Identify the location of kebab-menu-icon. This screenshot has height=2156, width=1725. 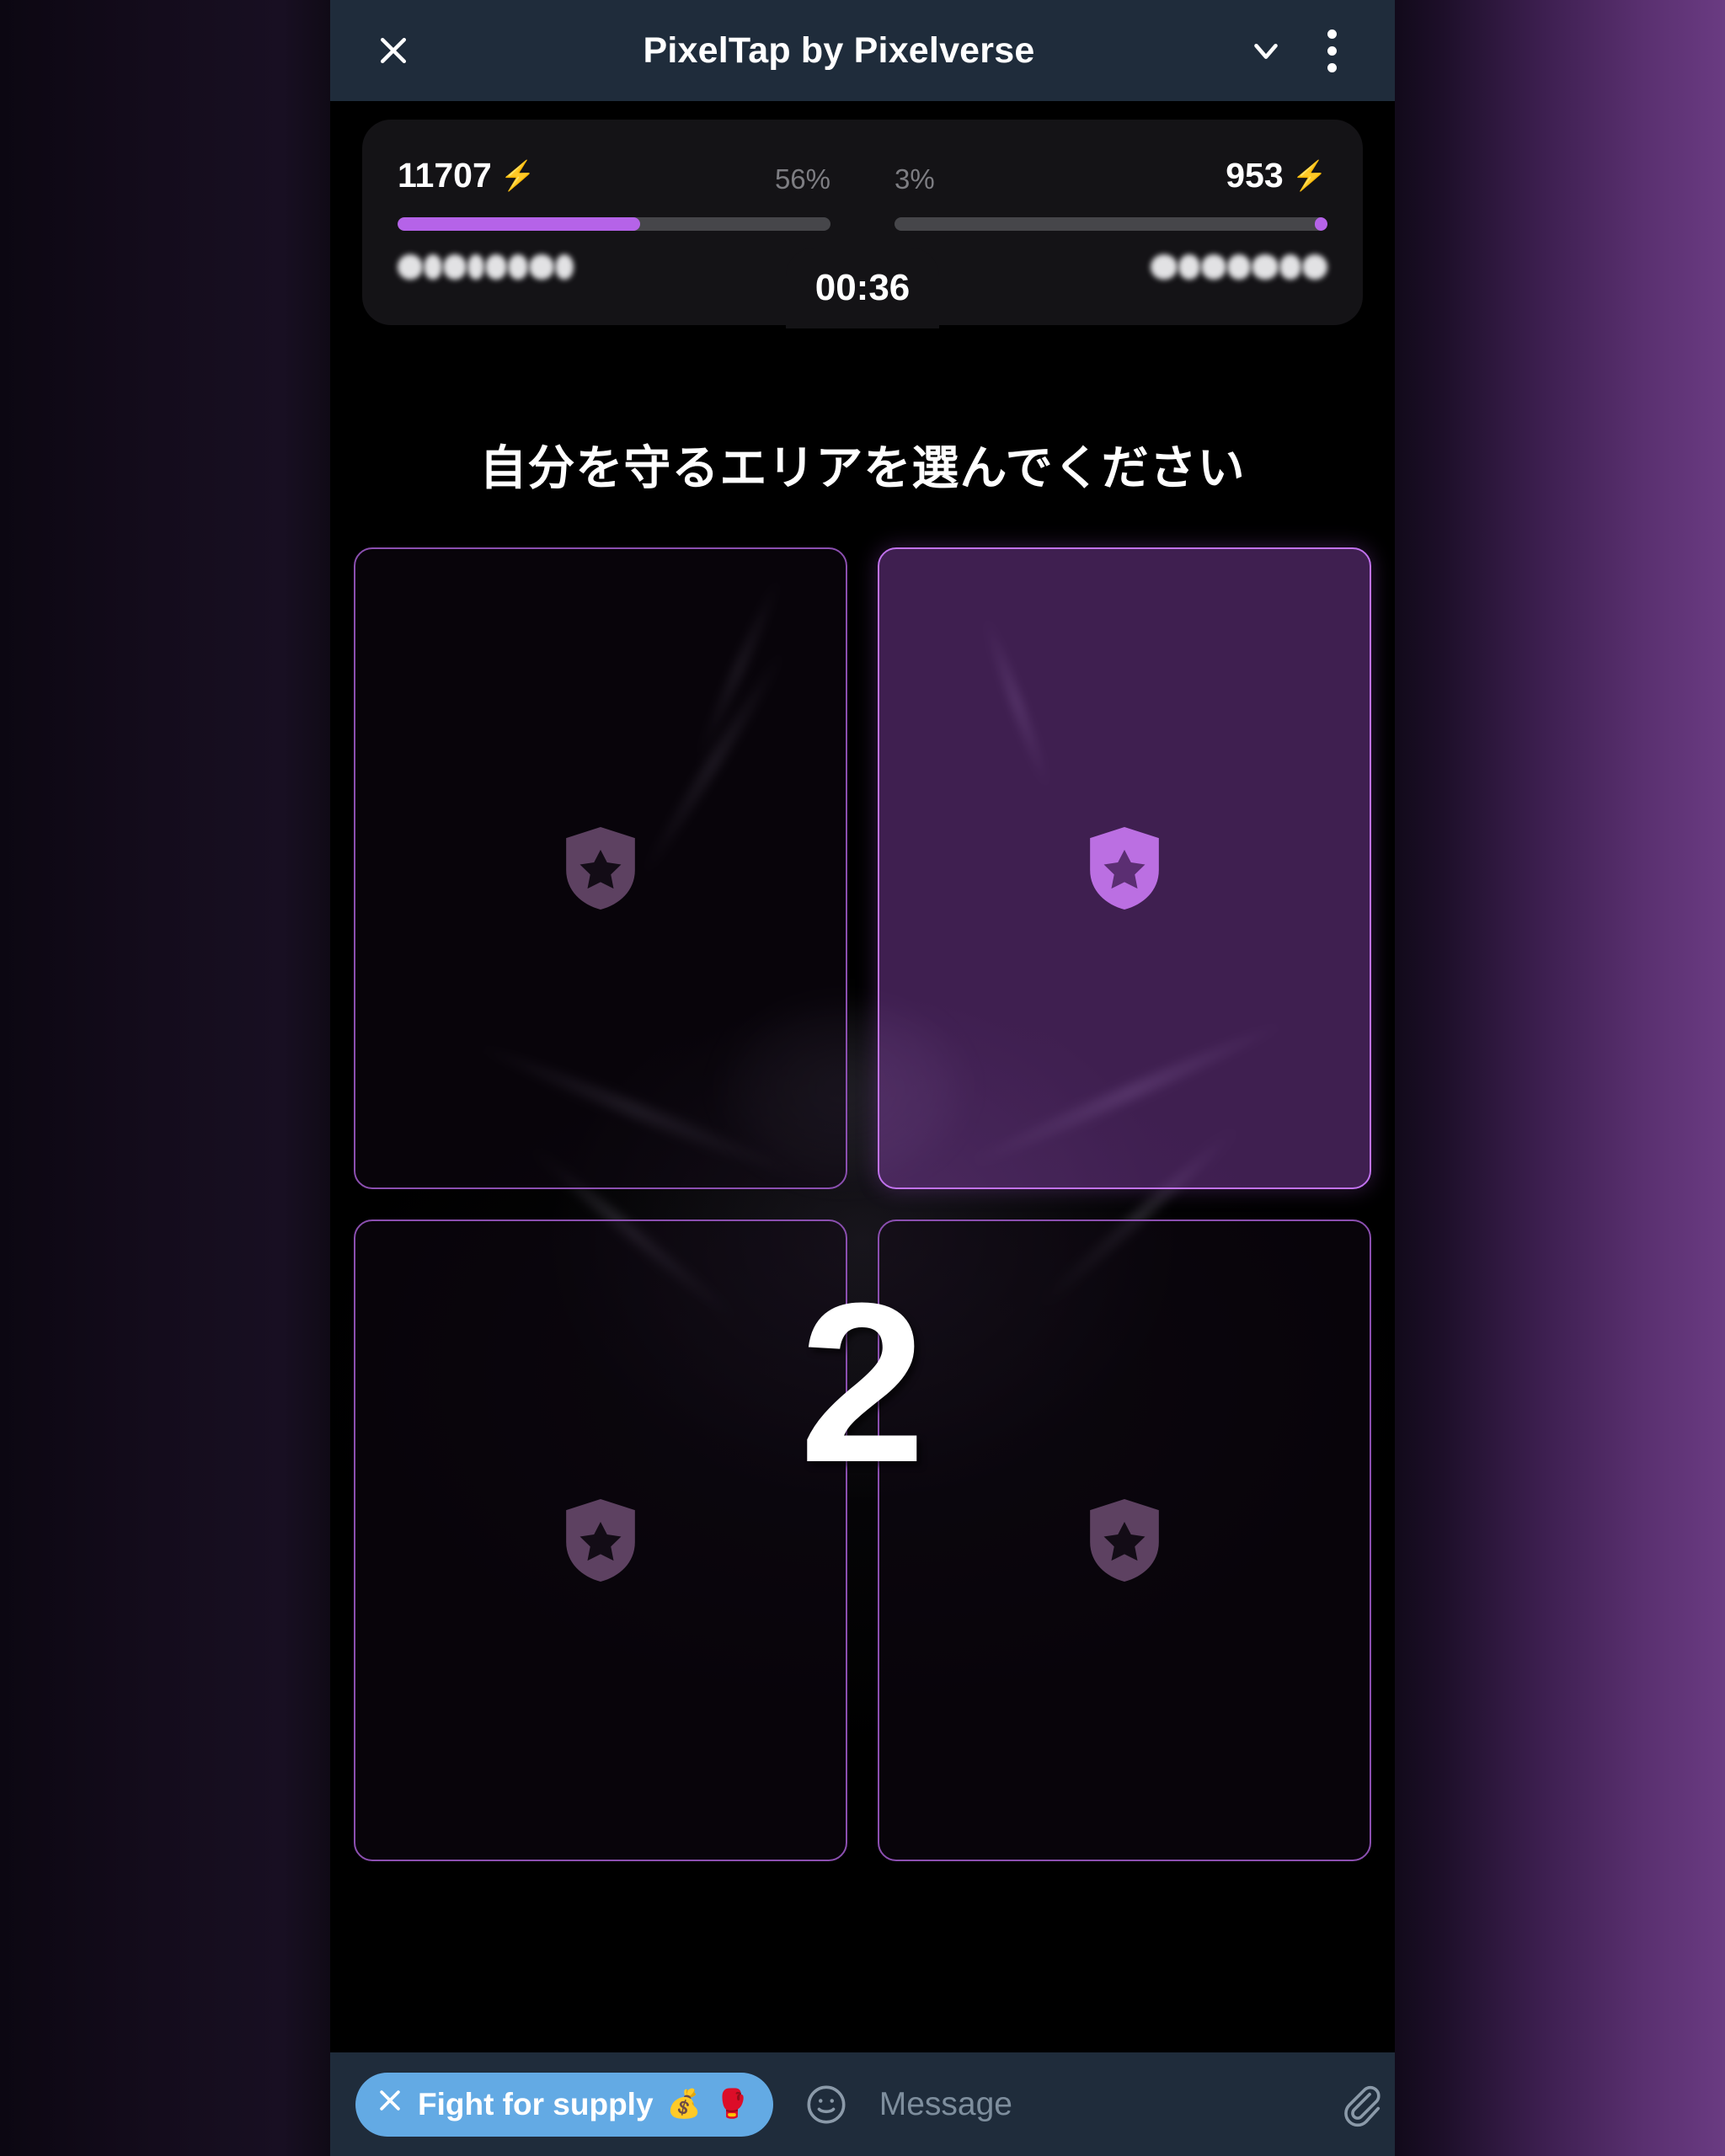
(1332, 50).